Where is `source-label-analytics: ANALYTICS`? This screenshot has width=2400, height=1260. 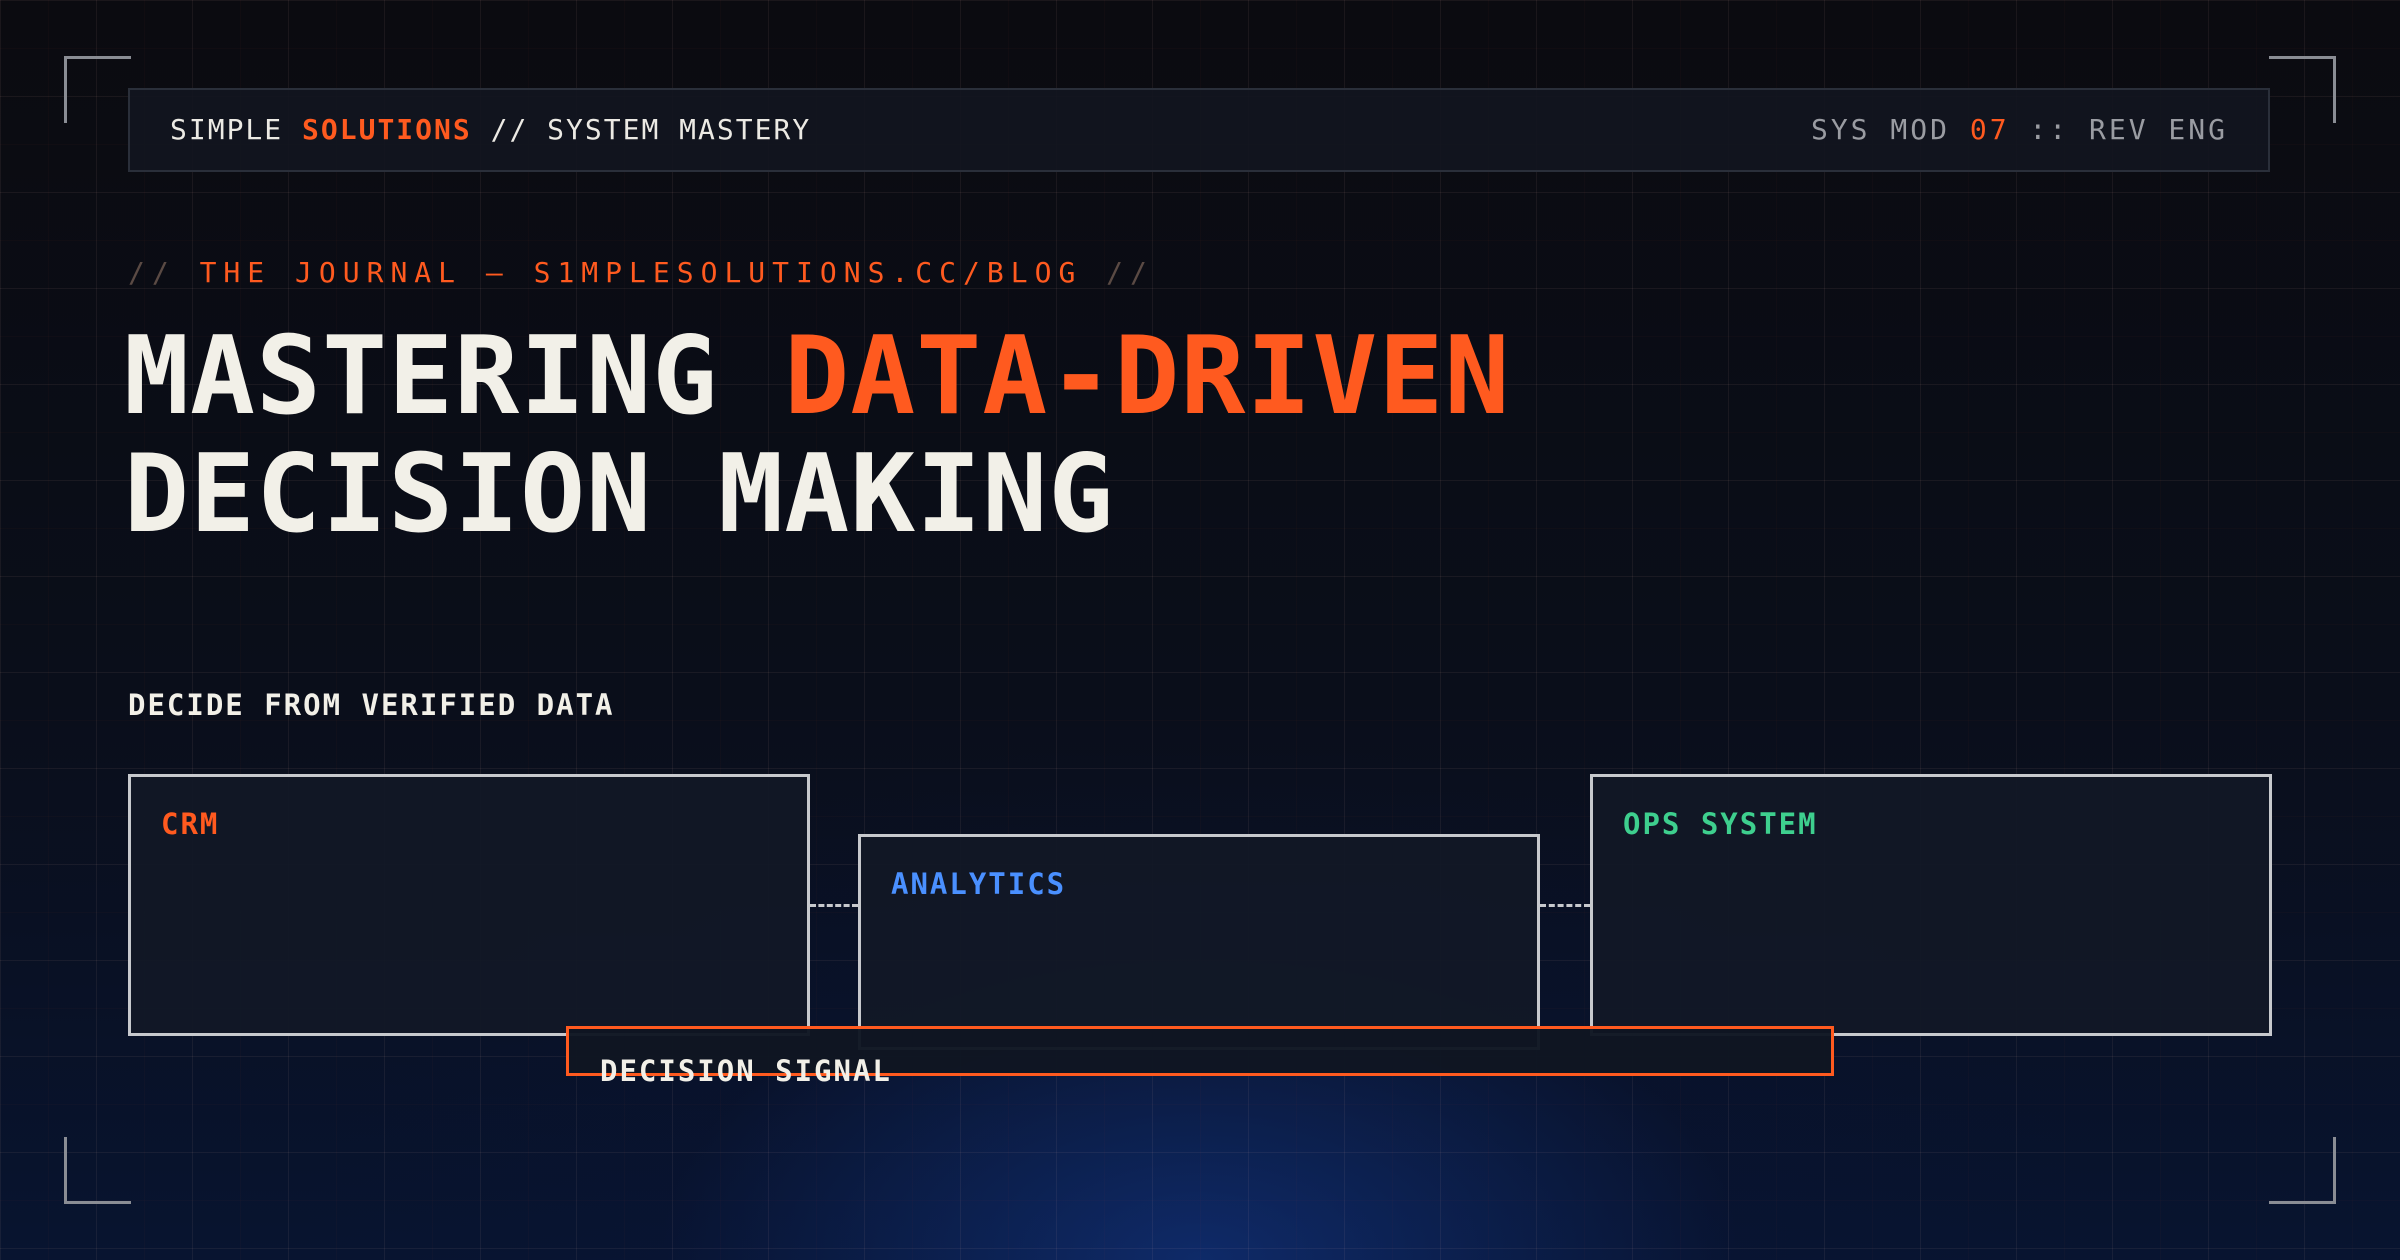
source-label-analytics: ANALYTICS is located at coordinates (979, 884).